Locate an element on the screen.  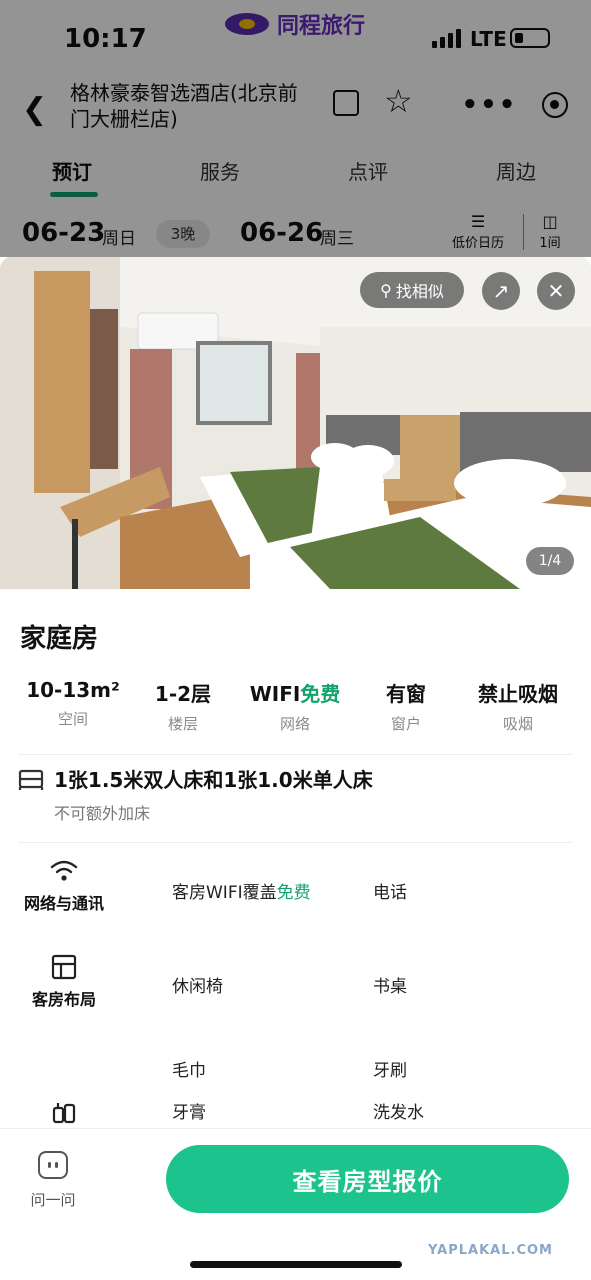
amenity-category-layout: 客房布局 is located at coordinates (64, 982).